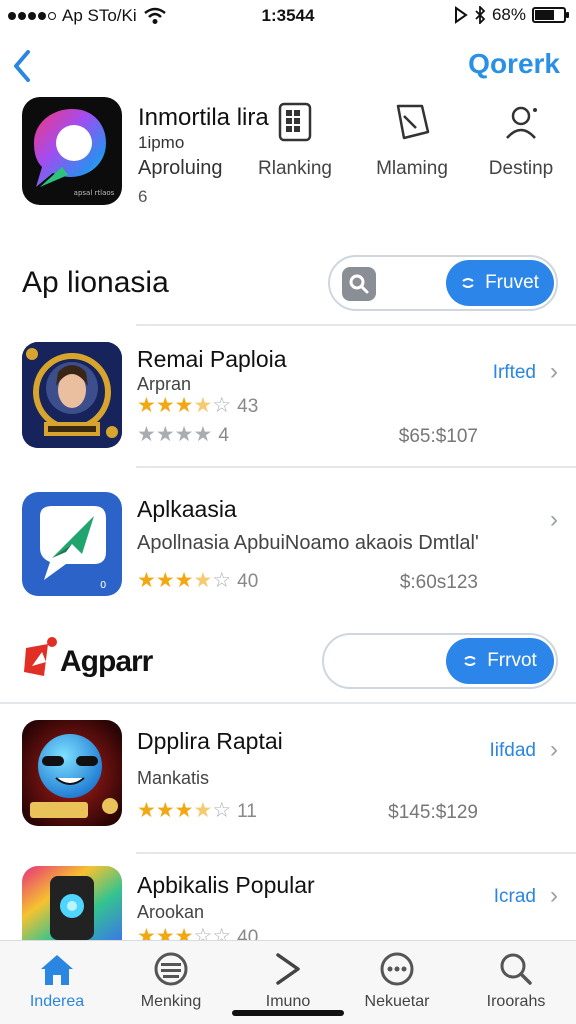 Image resolution: width=576 pixels, height=1024 pixels. I want to click on search-button-label: Frrvot, so click(512, 660).